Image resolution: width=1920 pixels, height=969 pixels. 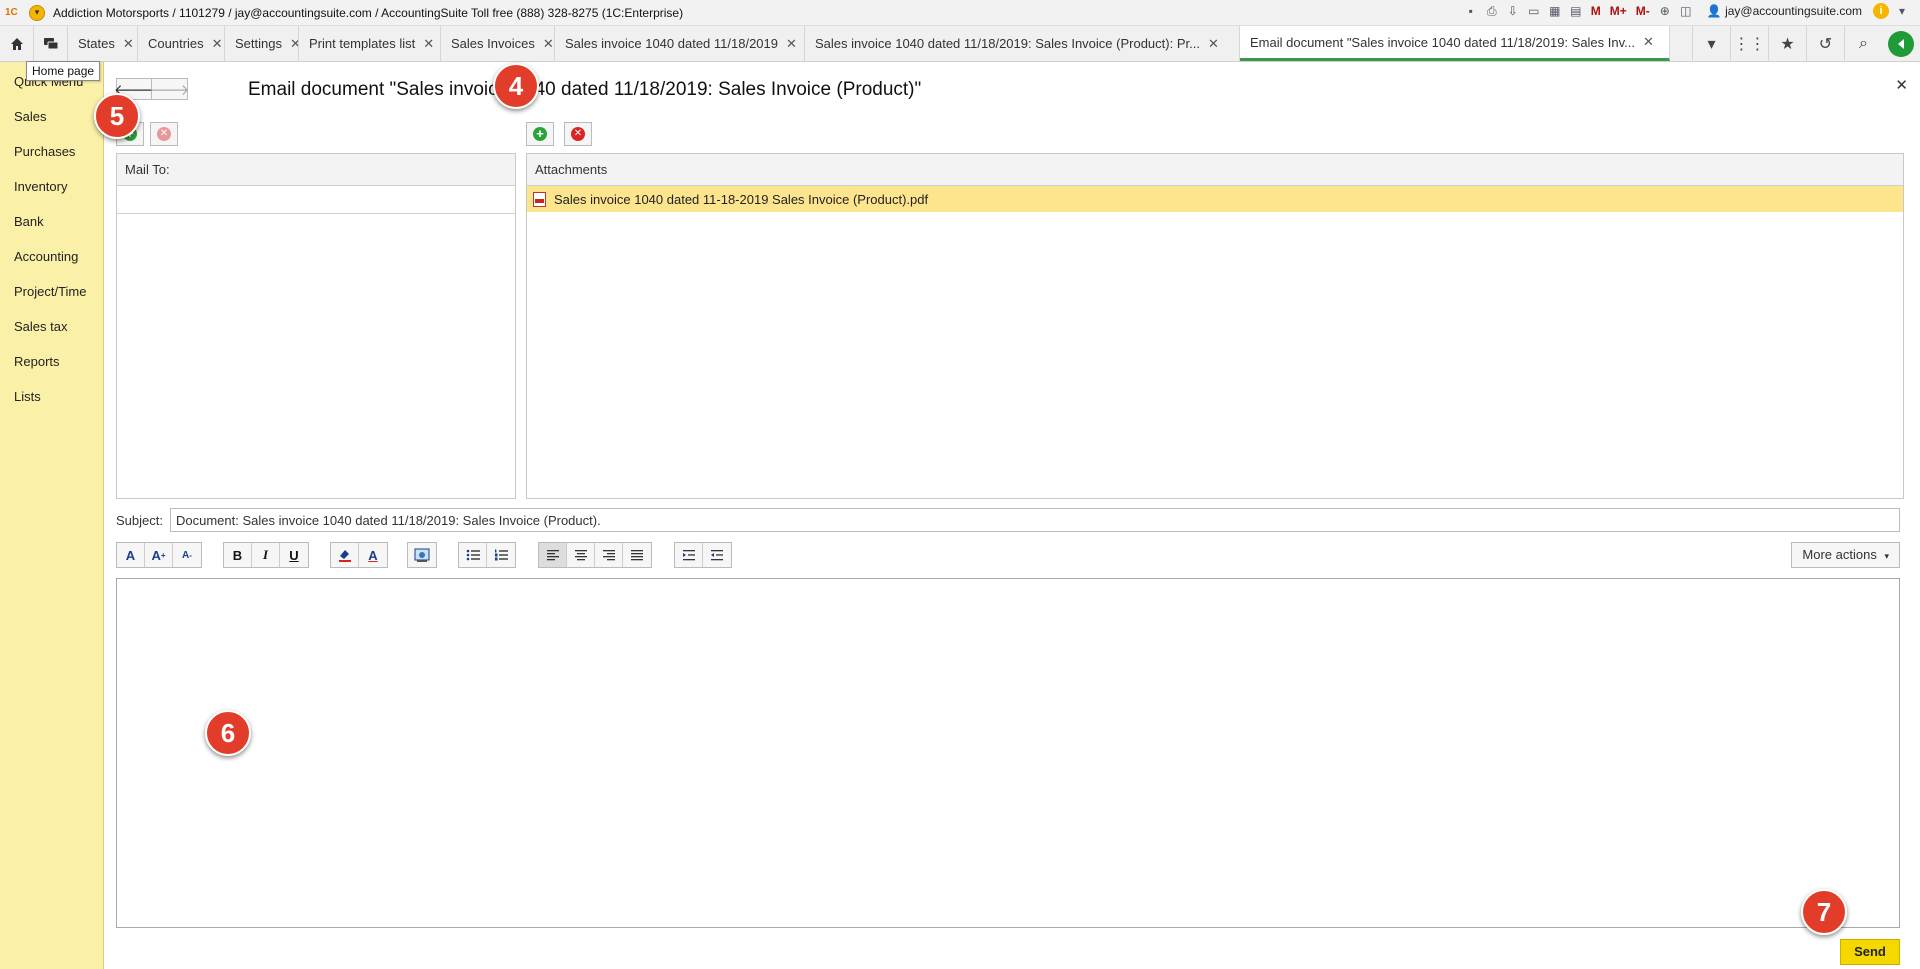 What do you see at coordinates (181, 43) in the screenshot?
I see `tab-countries: Countries ✕` at bounding box center [181, 43].